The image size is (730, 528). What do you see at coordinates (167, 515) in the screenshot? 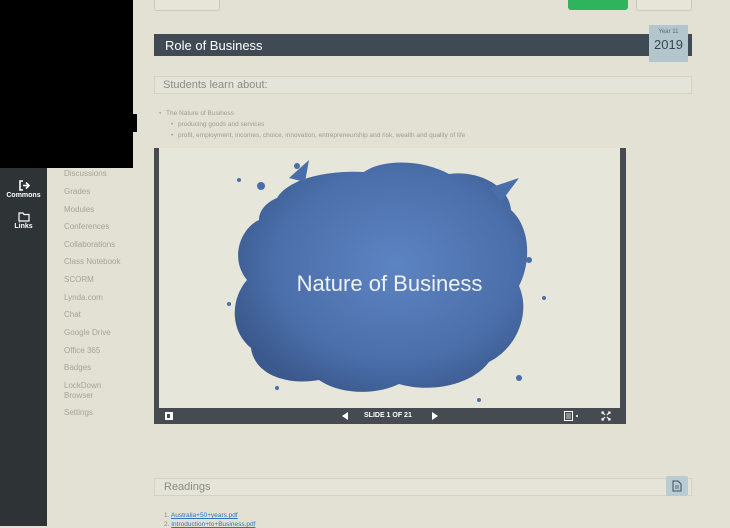
I see `reading-number: 1.` at bounding box center [167, 515].